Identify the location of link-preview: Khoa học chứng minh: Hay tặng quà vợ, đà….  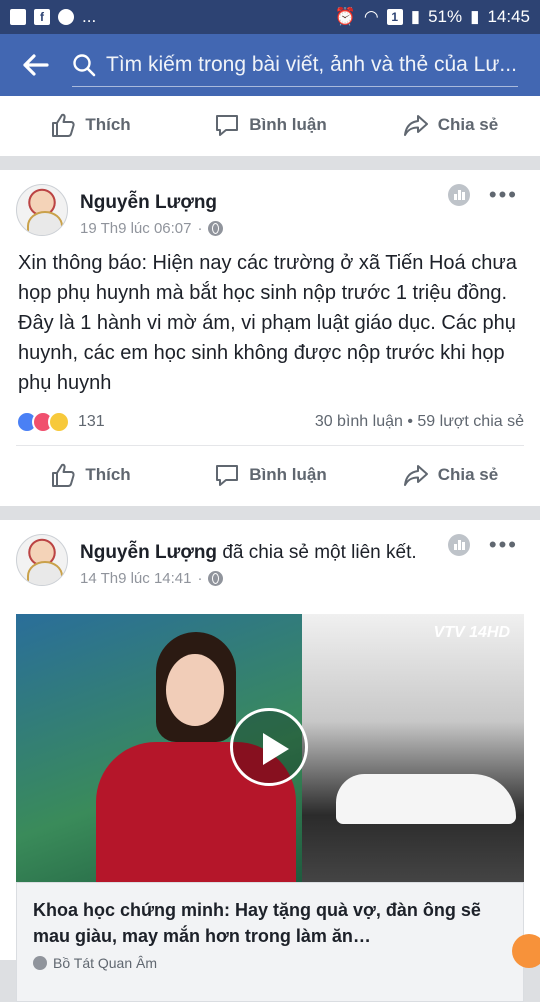
(270, 942).